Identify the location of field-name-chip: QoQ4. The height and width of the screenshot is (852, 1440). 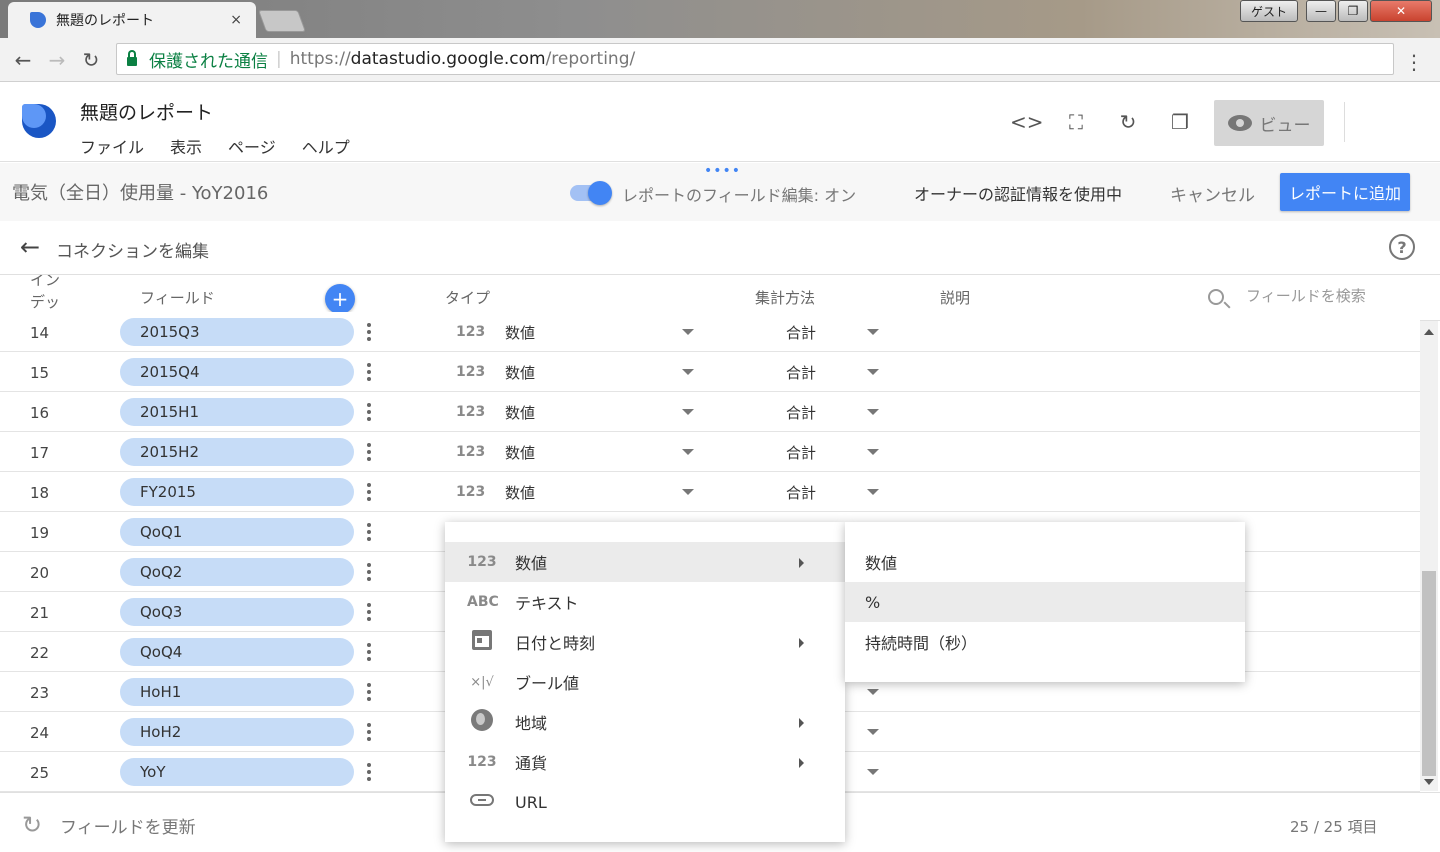
(237, 652).